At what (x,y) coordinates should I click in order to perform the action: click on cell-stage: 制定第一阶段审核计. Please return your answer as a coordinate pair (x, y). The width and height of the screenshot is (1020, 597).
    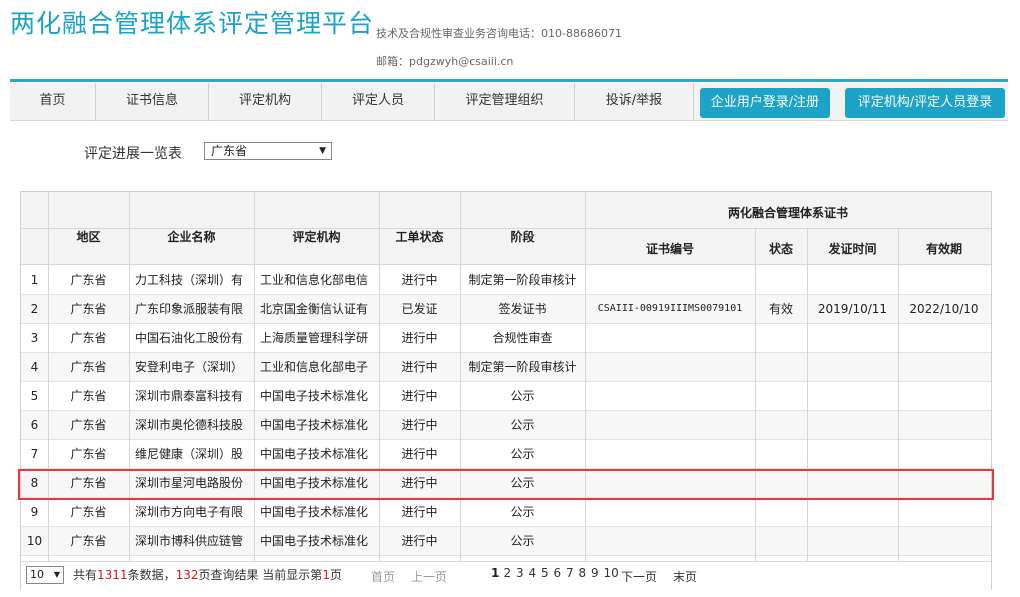
    Looking at the image, I should click on (522, 367).